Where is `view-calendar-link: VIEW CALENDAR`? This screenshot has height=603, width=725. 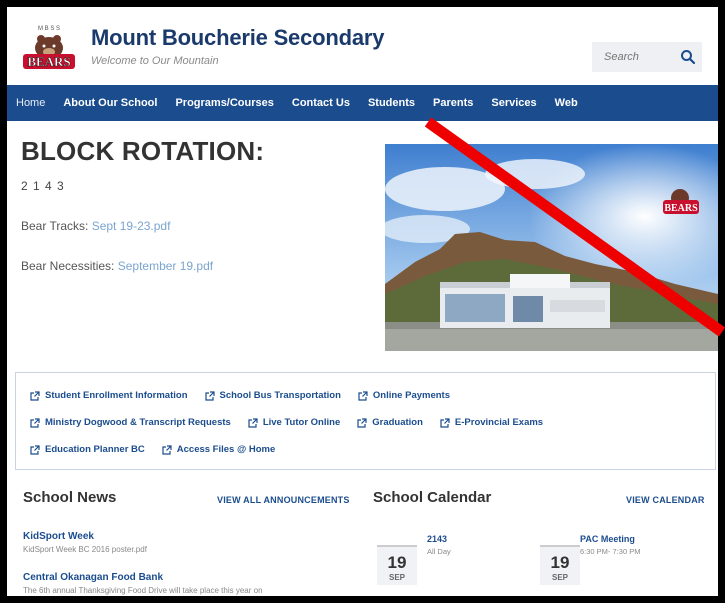 view-calendar-link: VIEW CALENDAR is located at coordinates (665, 500).